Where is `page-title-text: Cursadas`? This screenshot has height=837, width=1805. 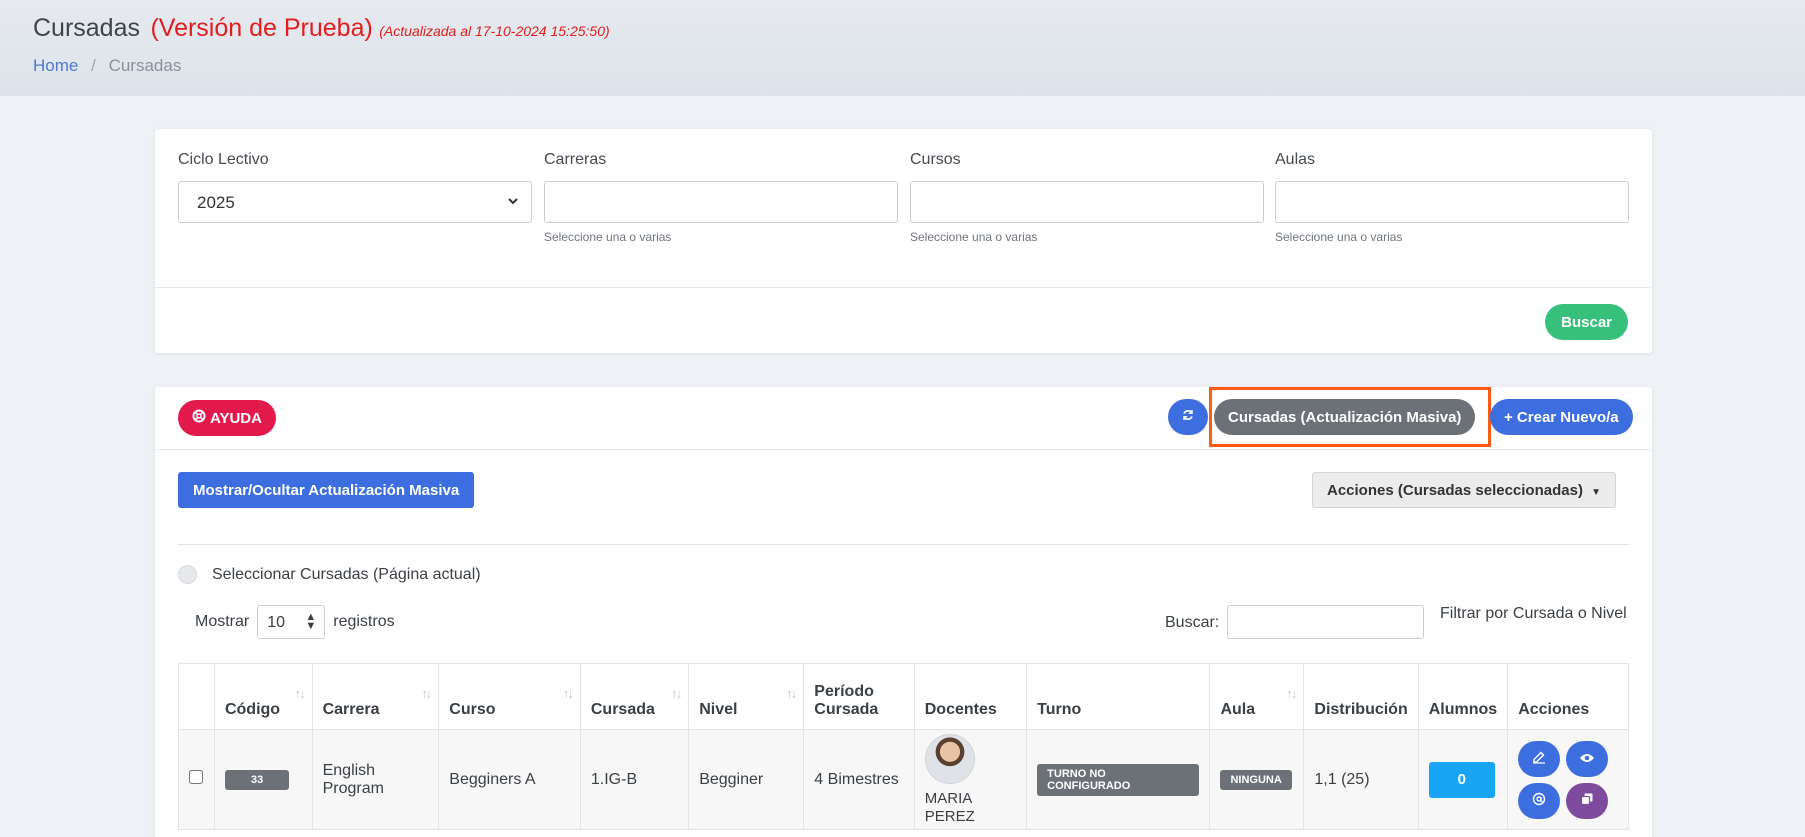
page-title-text: Cursadas is located at coordinates (86, 28).